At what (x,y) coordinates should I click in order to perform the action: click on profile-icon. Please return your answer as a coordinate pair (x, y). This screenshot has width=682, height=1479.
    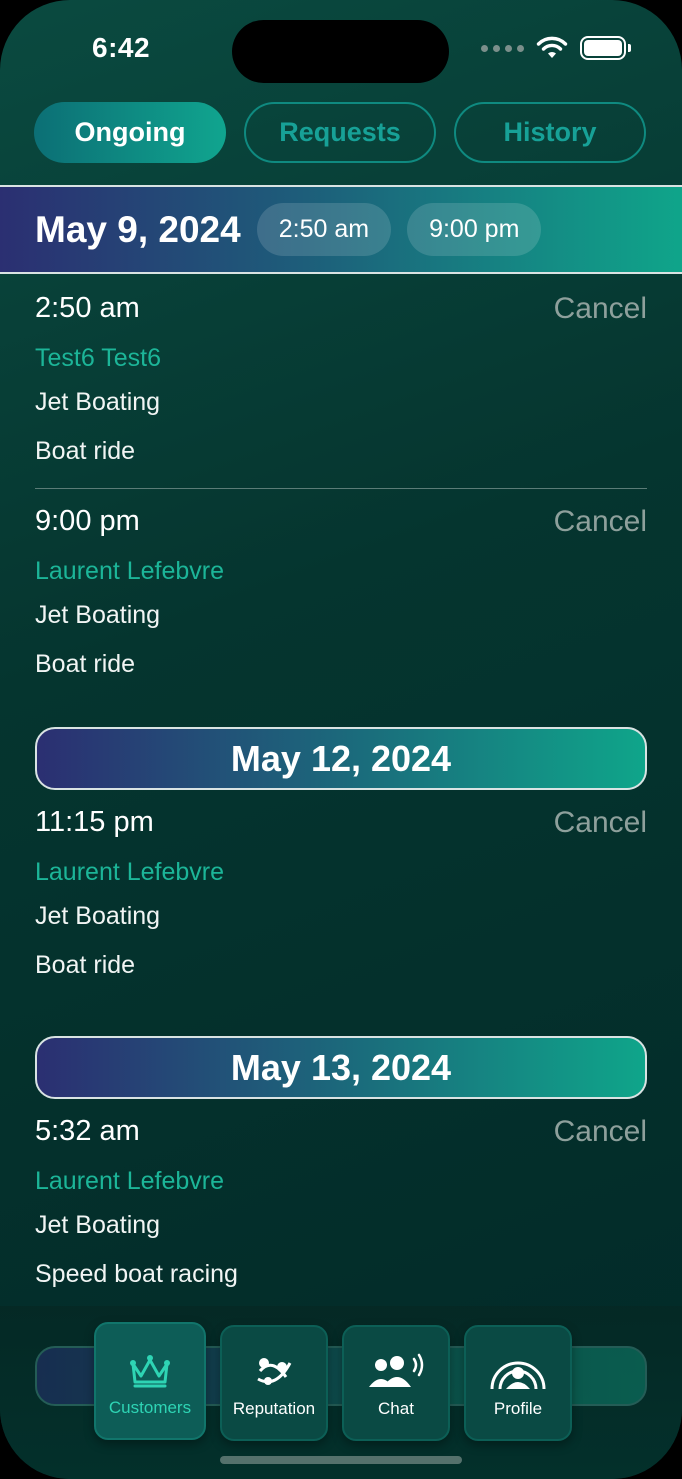
    Looking at the image, I should click on (518, 1375).